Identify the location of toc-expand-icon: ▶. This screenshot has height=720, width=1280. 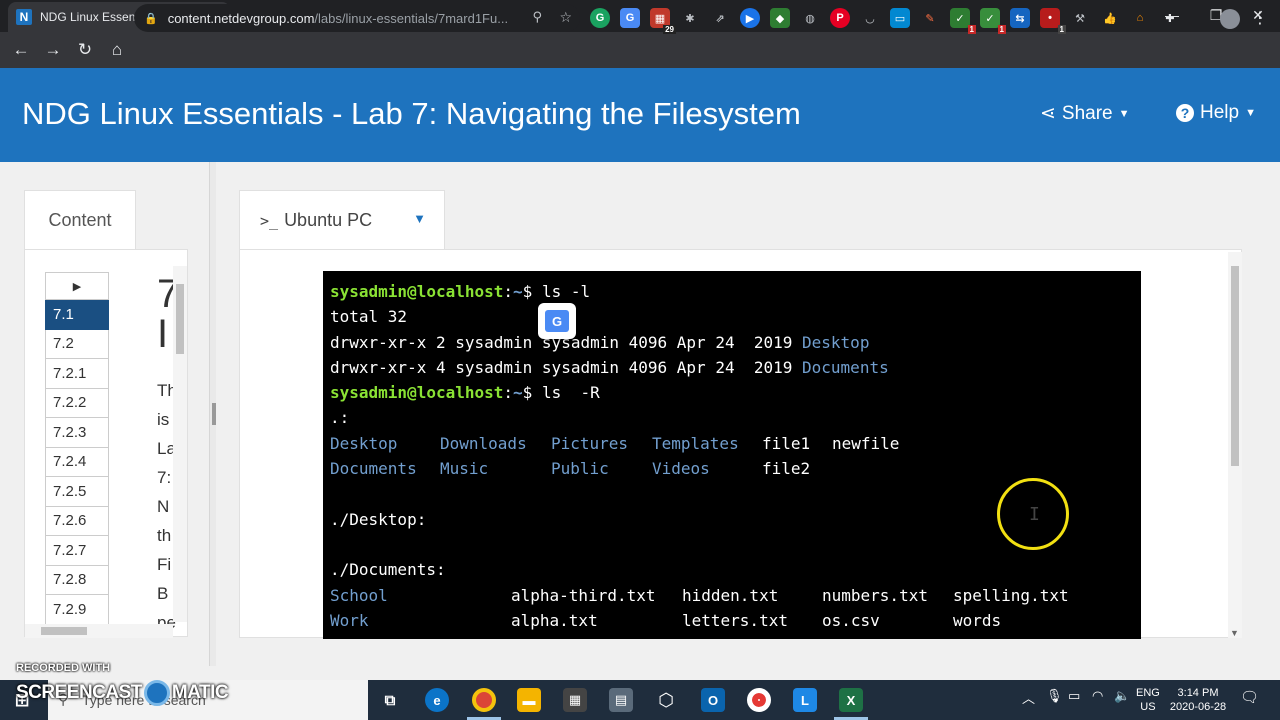
(77, 286).